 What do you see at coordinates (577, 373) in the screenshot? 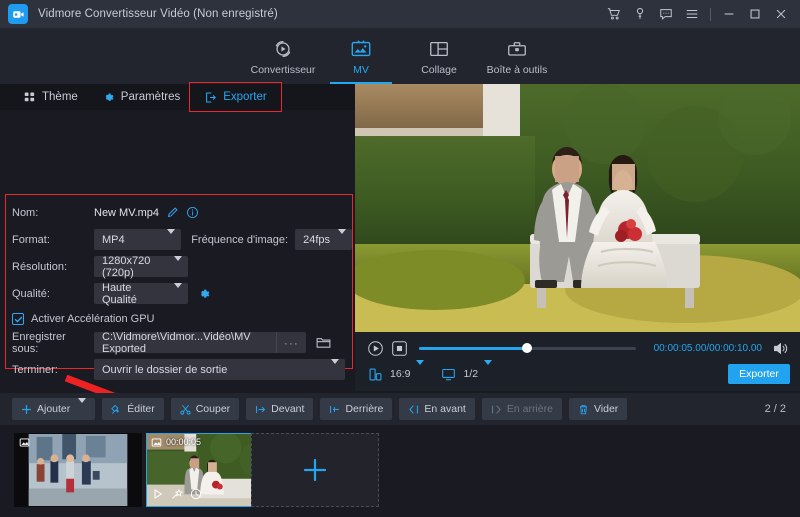
I see `player-options-row: 16:9 1/2 Exporter` at bounding box center [577, 373].